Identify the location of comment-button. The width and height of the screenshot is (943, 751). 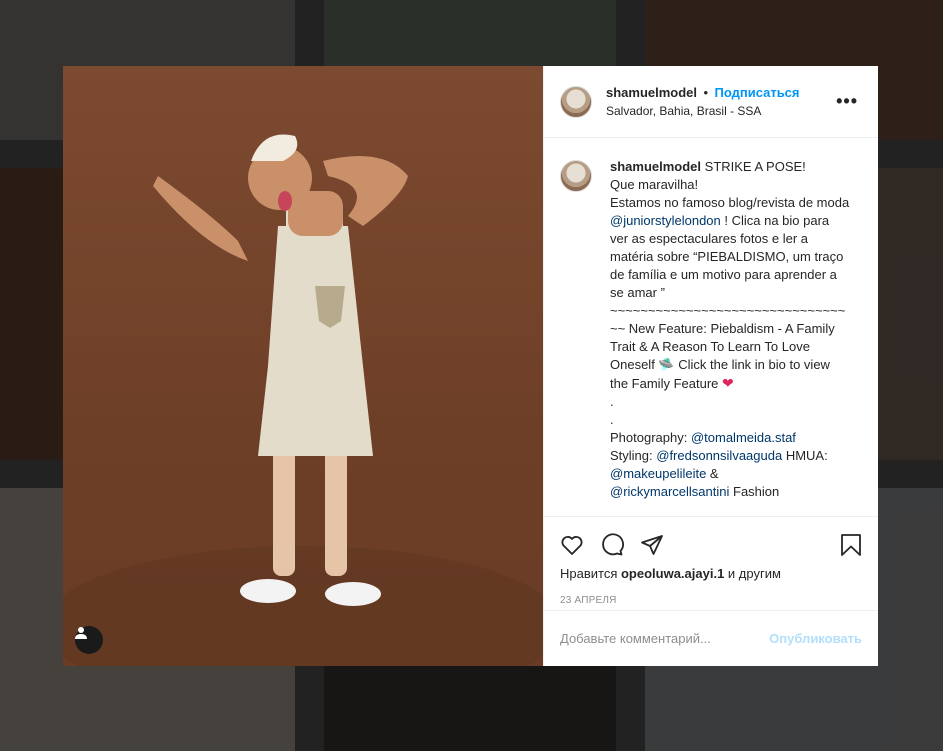
(620, 545).